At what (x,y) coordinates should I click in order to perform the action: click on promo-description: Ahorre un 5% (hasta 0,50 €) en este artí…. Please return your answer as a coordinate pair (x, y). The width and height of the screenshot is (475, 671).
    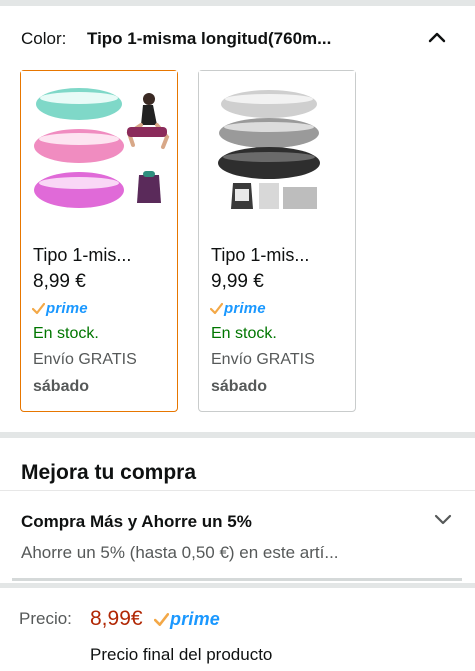
    Looking at the image, I should click on (180, 552).